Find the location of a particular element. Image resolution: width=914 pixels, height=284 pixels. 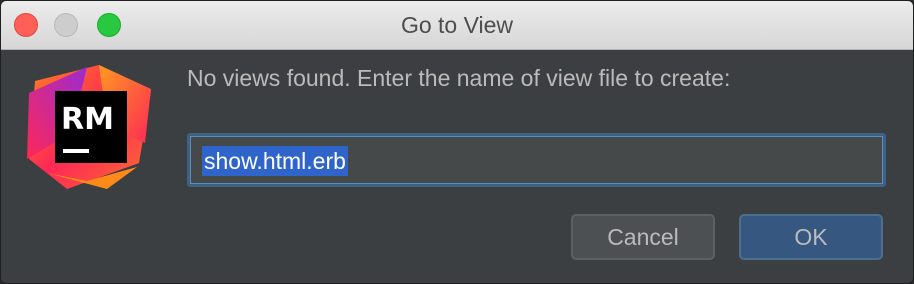

rubymine-logo-icon: RM is located at coordinates (89, 127).